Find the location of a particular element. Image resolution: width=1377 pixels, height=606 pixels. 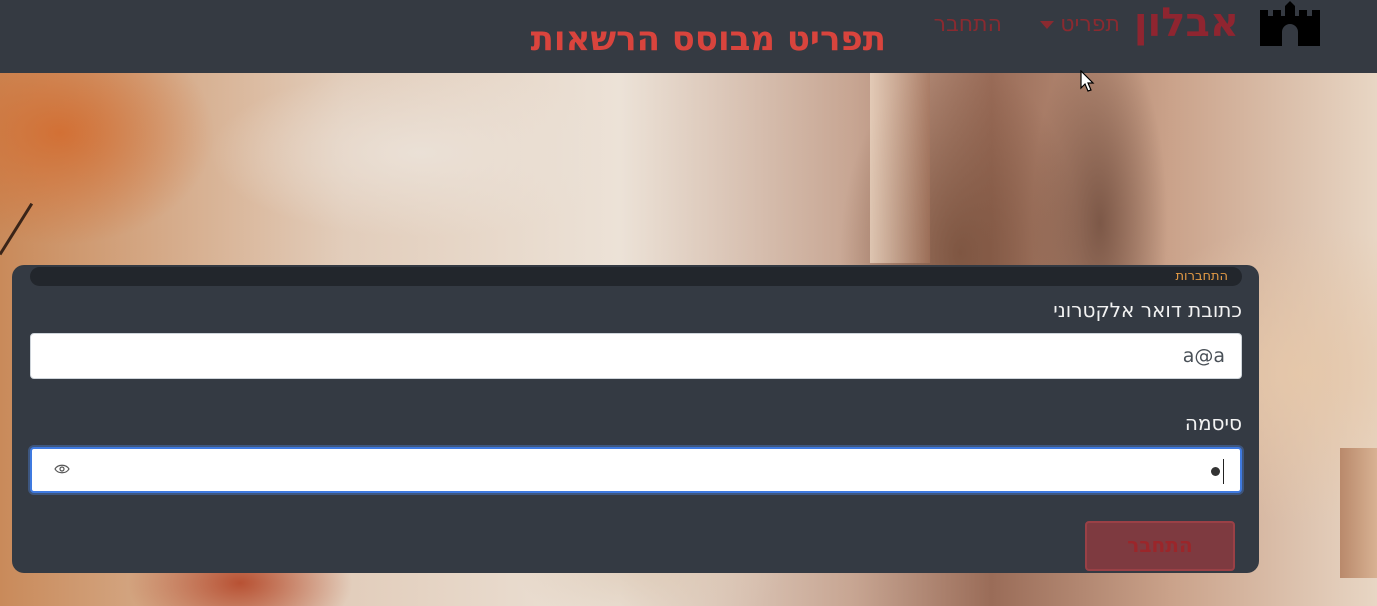

password-field is located at coordinates (636, 470).